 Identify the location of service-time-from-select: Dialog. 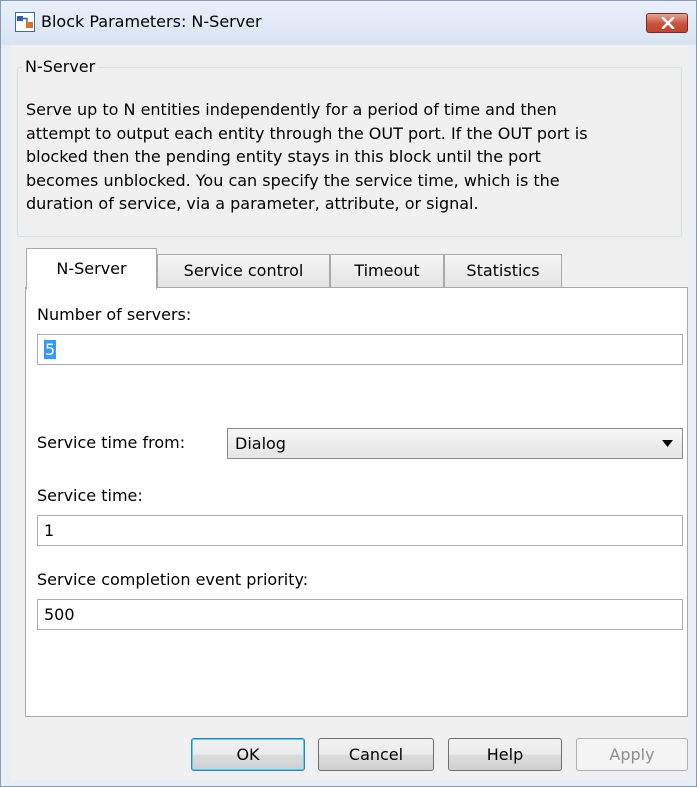
(455, 443).